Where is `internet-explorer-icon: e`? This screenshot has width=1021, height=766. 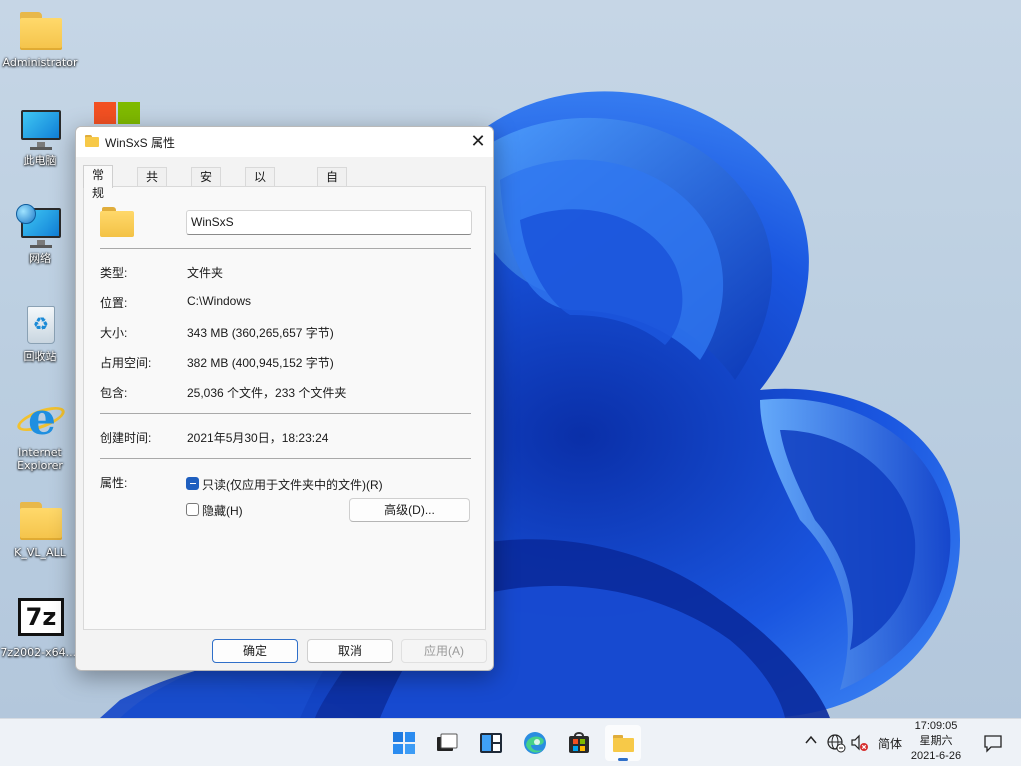
internet-explorer-icon: e is located at coordinates (41, 420).